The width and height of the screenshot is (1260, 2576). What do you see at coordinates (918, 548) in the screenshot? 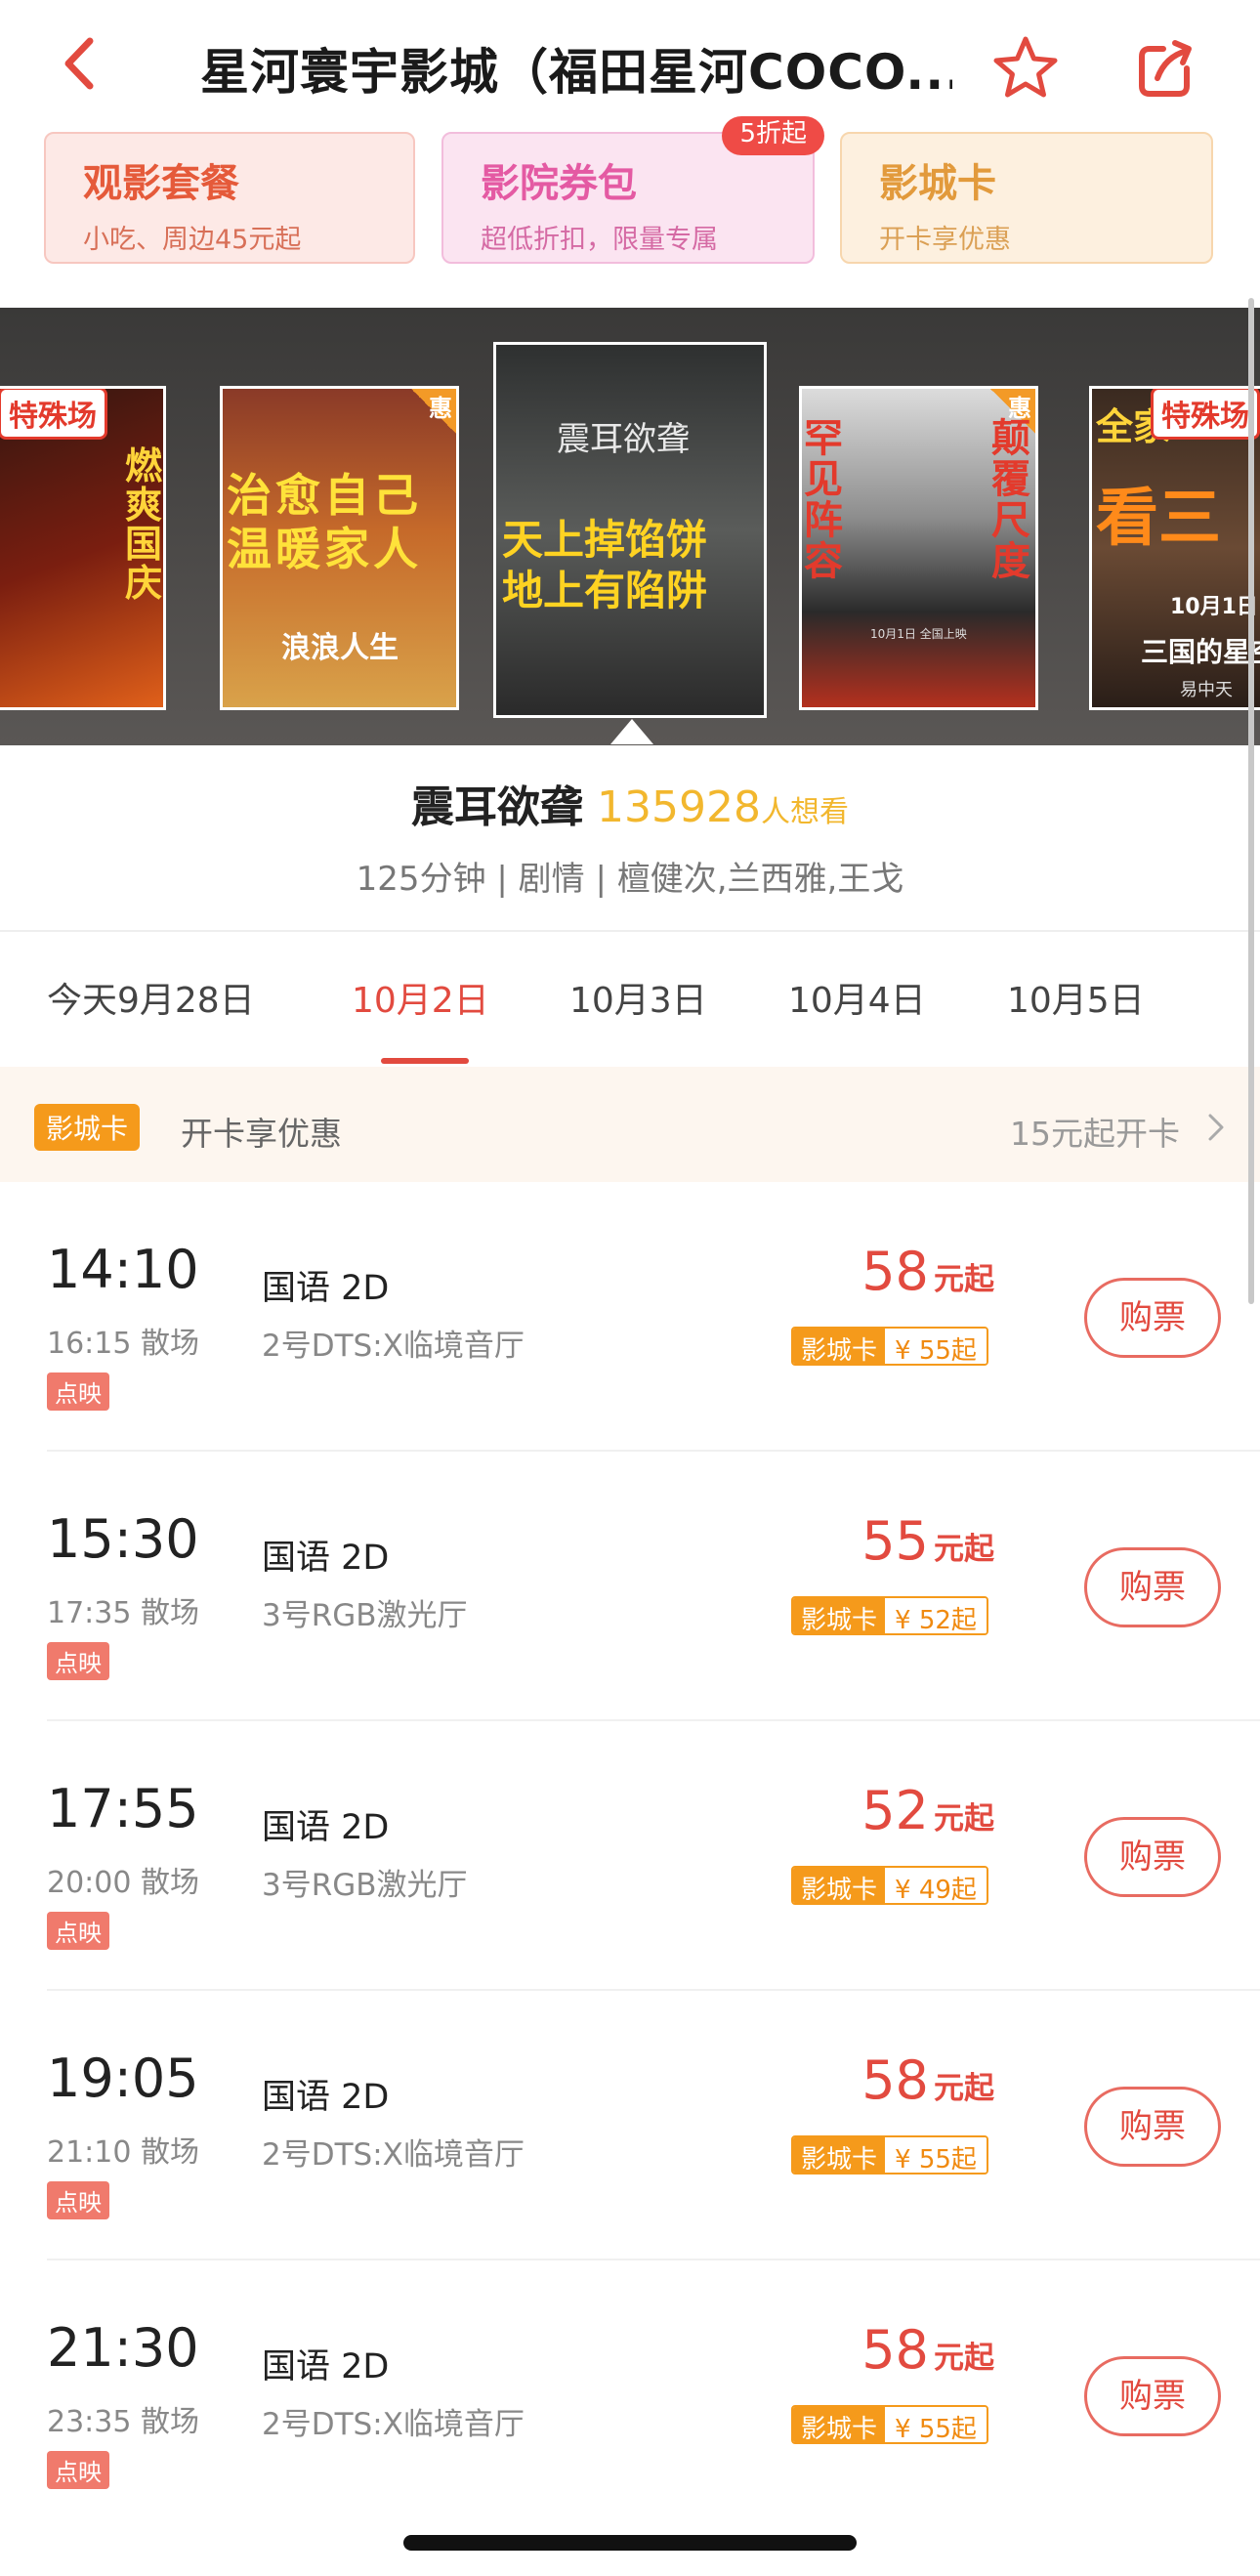
I see `movie-poster: 惠 罕见阵容 颠覆尺度 10月1日 全国上映` at bounding box center [918, 548].